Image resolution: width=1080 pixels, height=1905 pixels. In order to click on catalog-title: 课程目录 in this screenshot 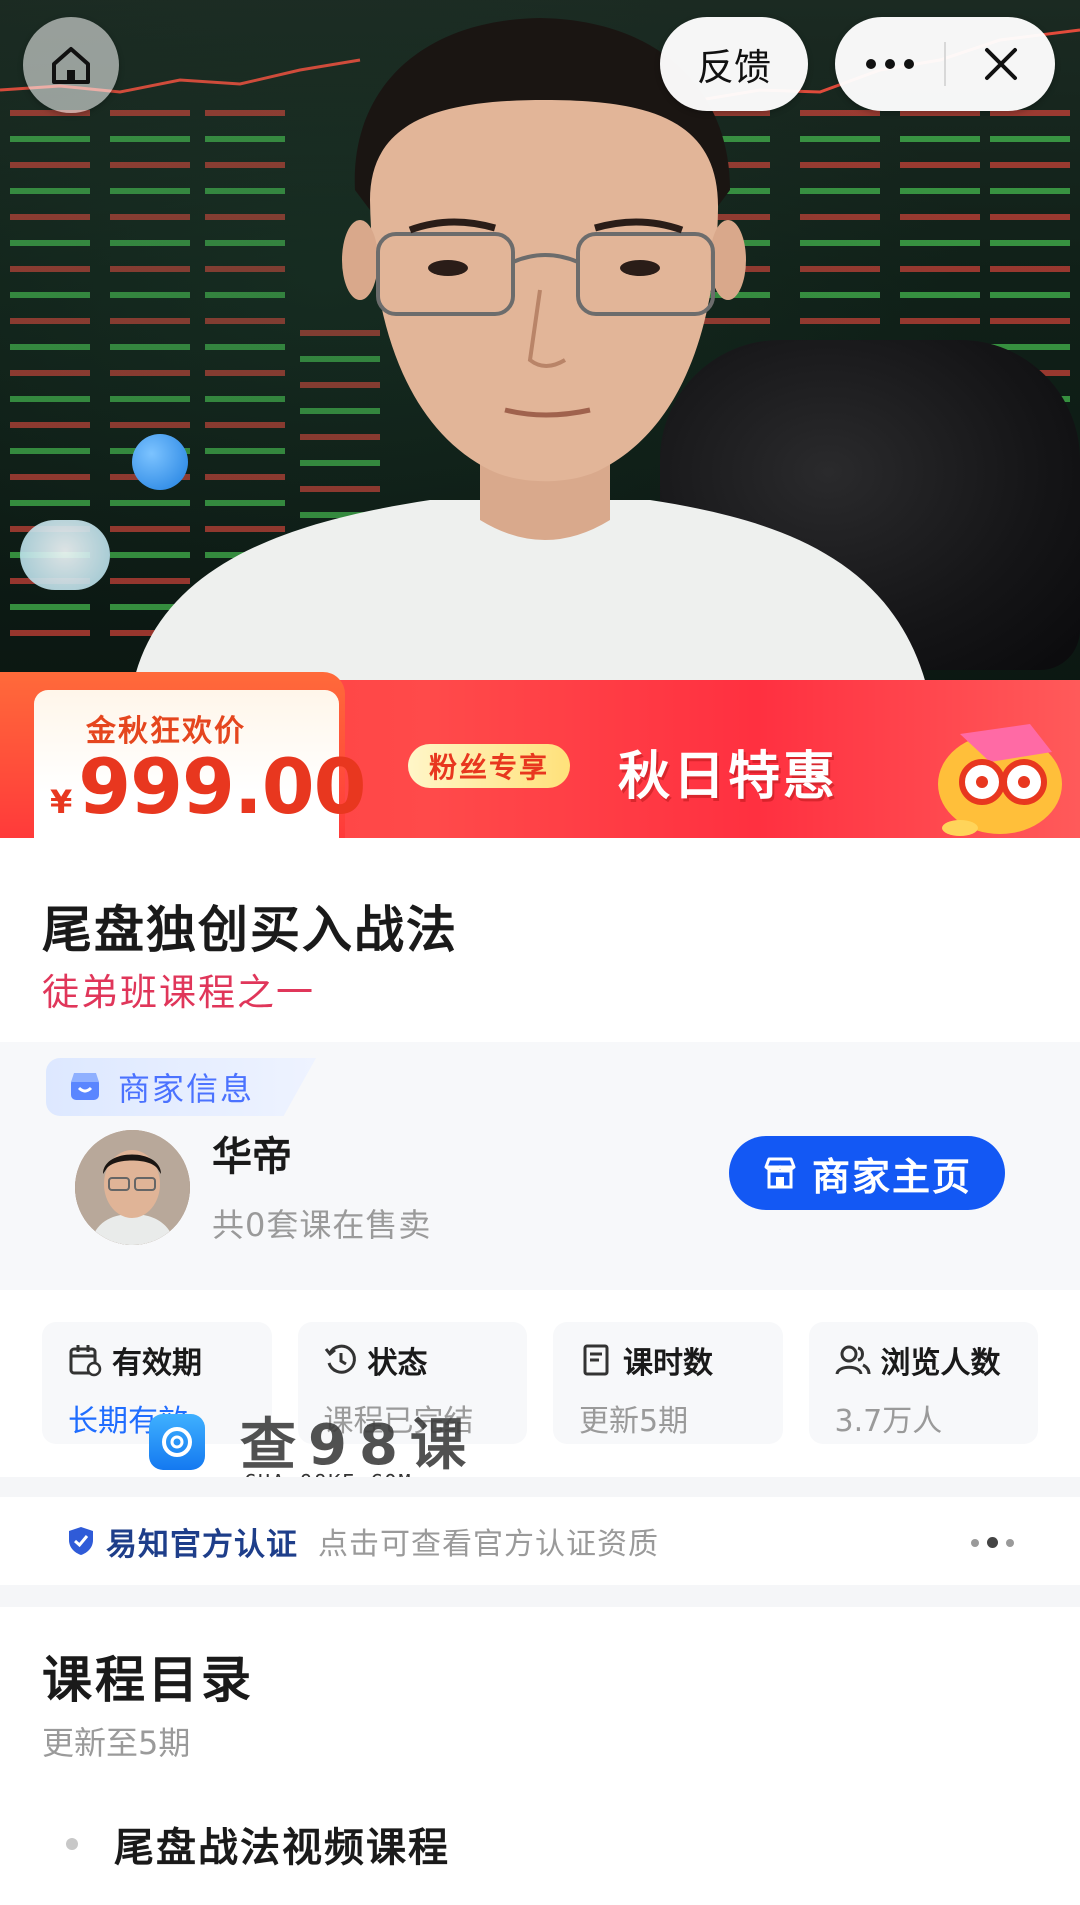, I will do `click(148, 1680)`.